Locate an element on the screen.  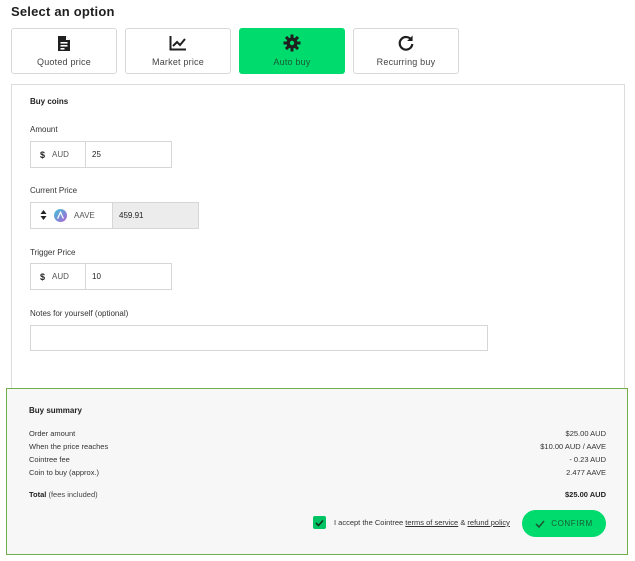
total-note: (fees included) is located at coordinates (73, 494).